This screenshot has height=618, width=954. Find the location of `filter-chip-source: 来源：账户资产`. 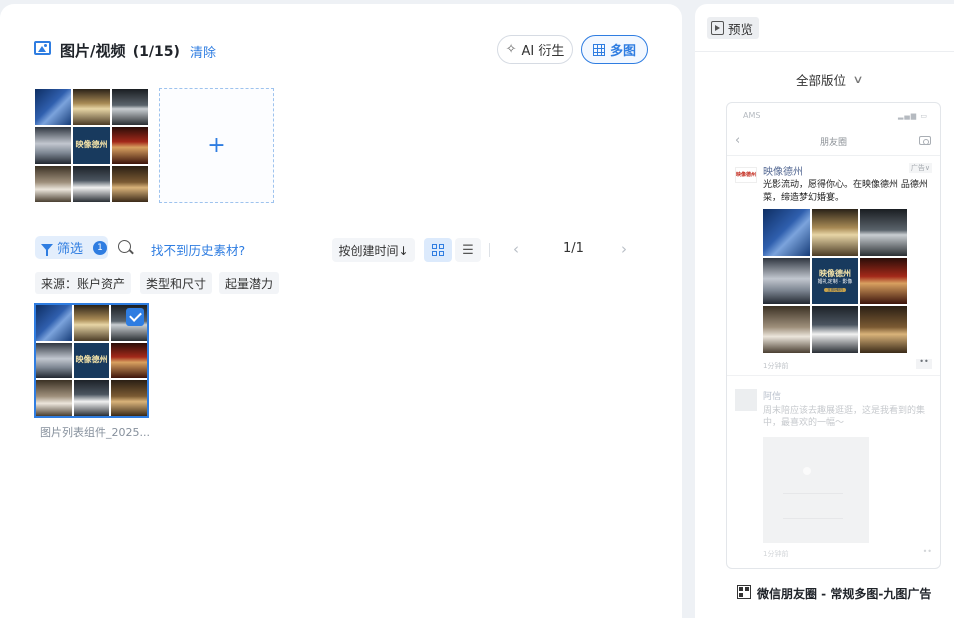

filter-chip-source: 来源：账户资产 is located at coordinates (83, 283).